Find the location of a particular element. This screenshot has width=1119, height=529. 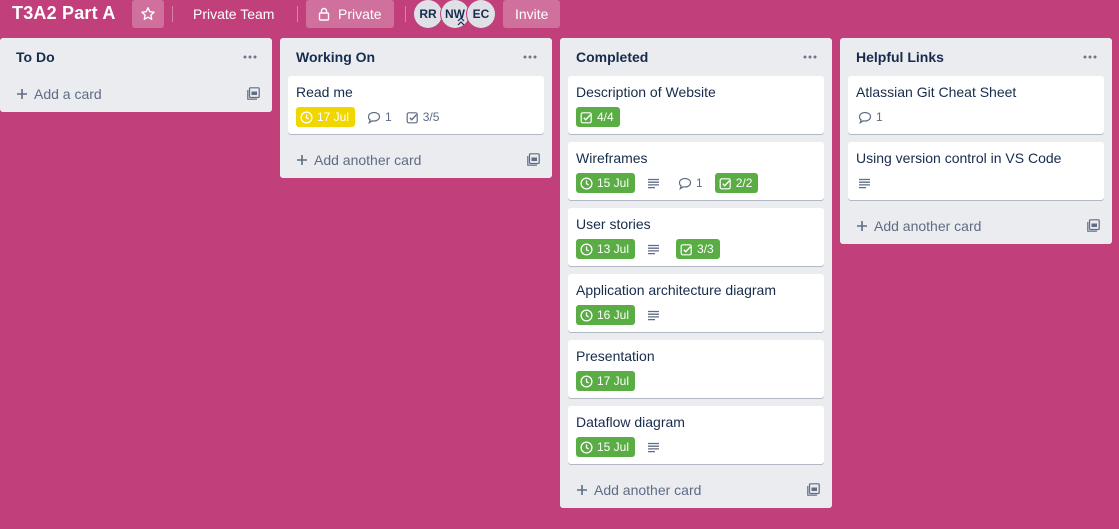

list-header: Completed is located at coordinates (696, 57).